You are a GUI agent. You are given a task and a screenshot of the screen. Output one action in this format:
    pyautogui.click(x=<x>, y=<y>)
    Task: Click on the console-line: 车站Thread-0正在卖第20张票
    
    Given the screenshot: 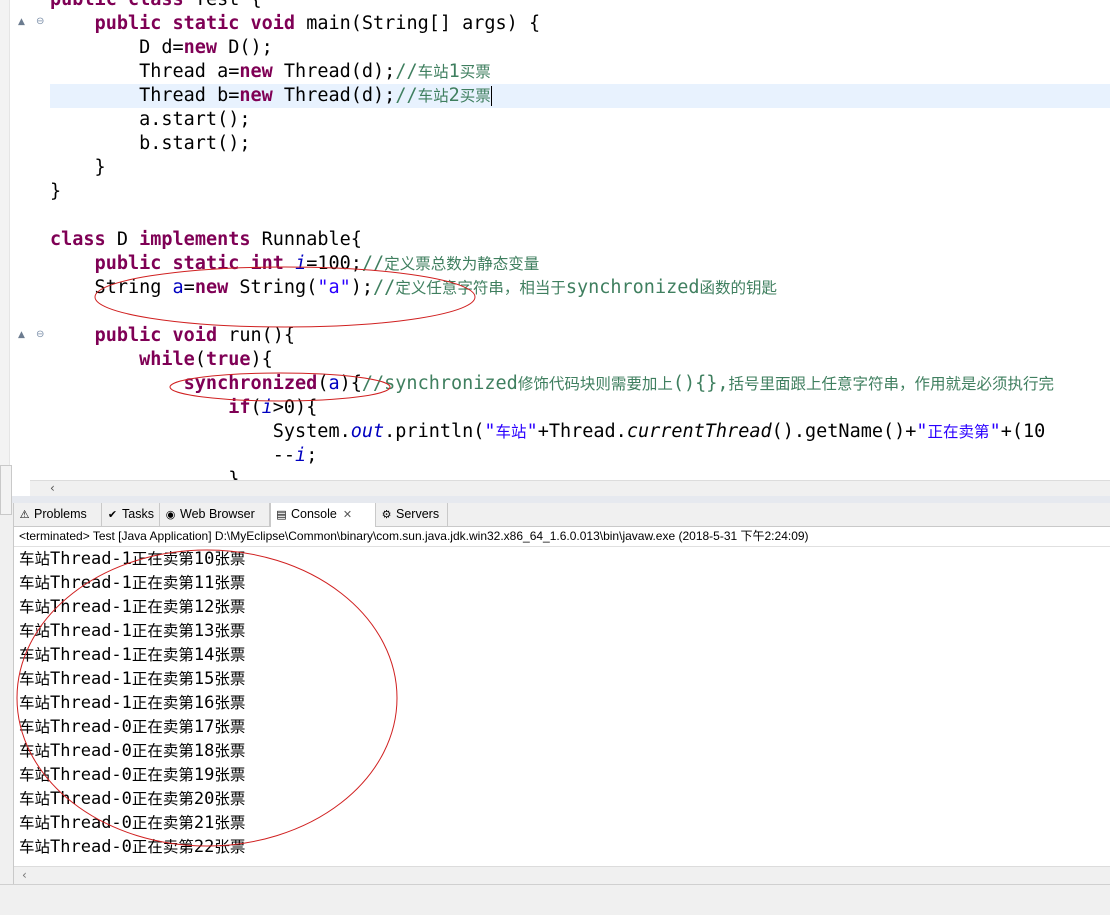 What is the action you would take?
    pyautogui.click(x=562, y=799)
    